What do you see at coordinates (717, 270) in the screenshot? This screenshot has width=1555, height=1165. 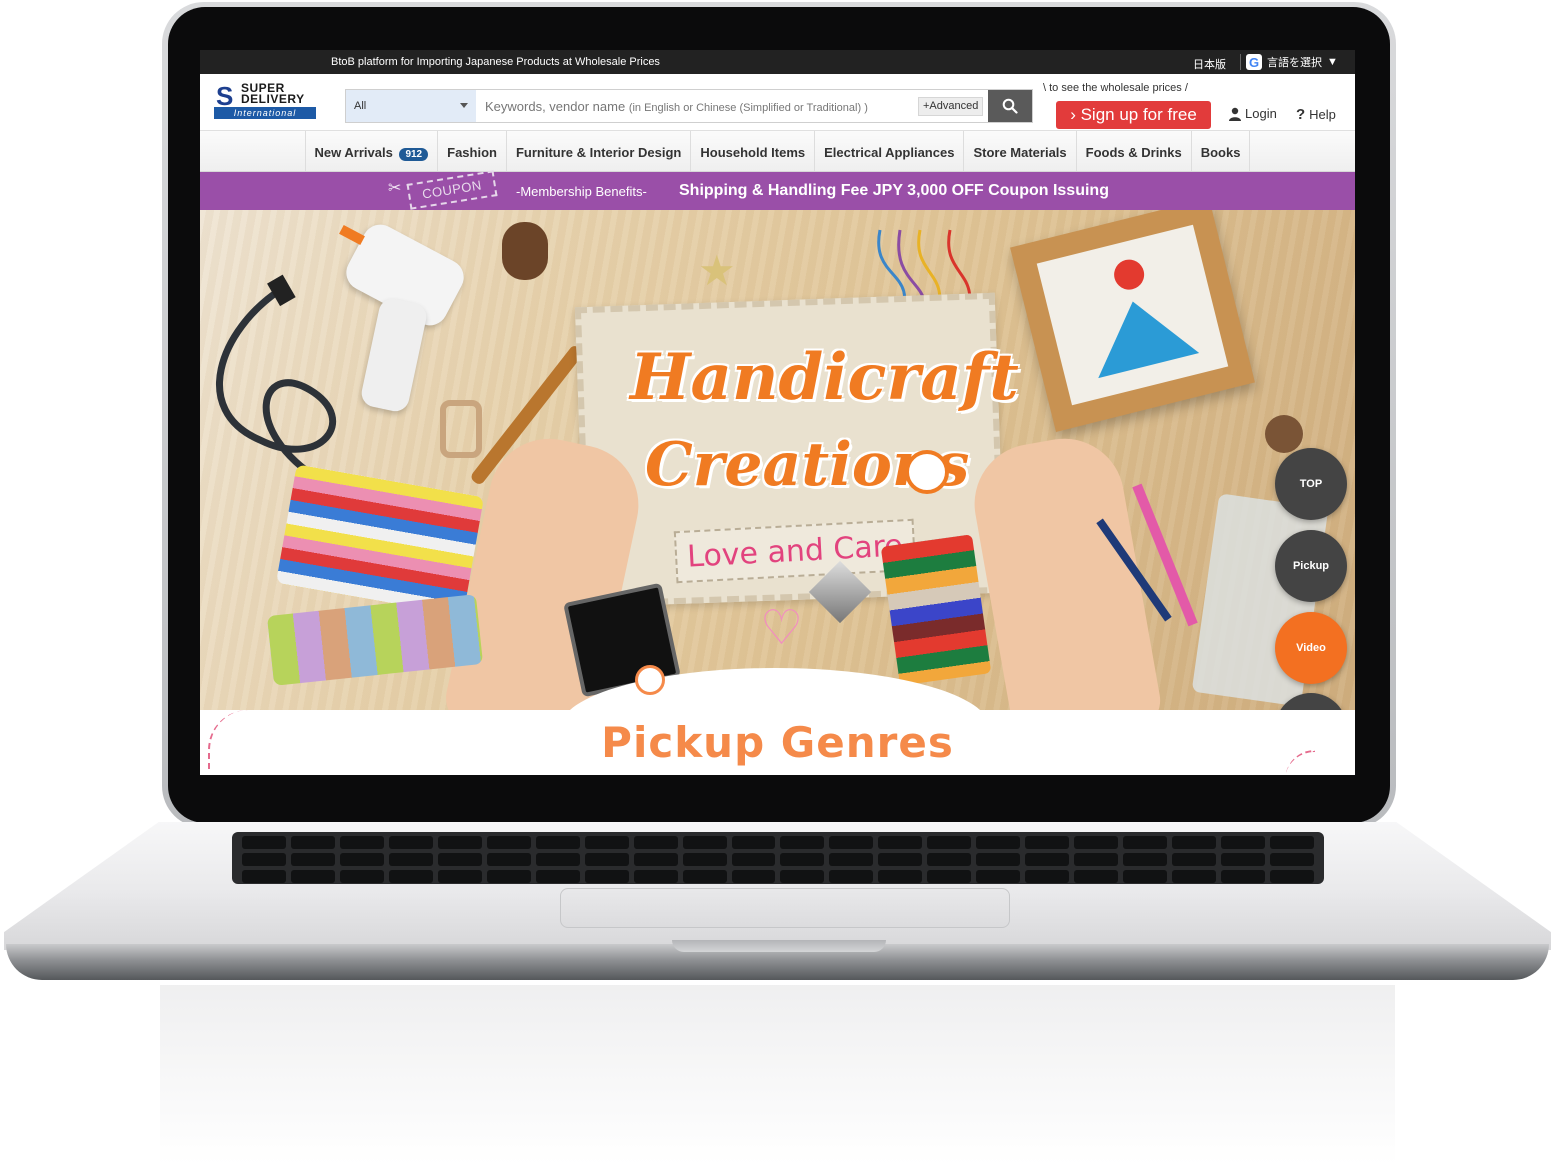 I see `star-charm-image: ★` at bounding box center [717, 270].